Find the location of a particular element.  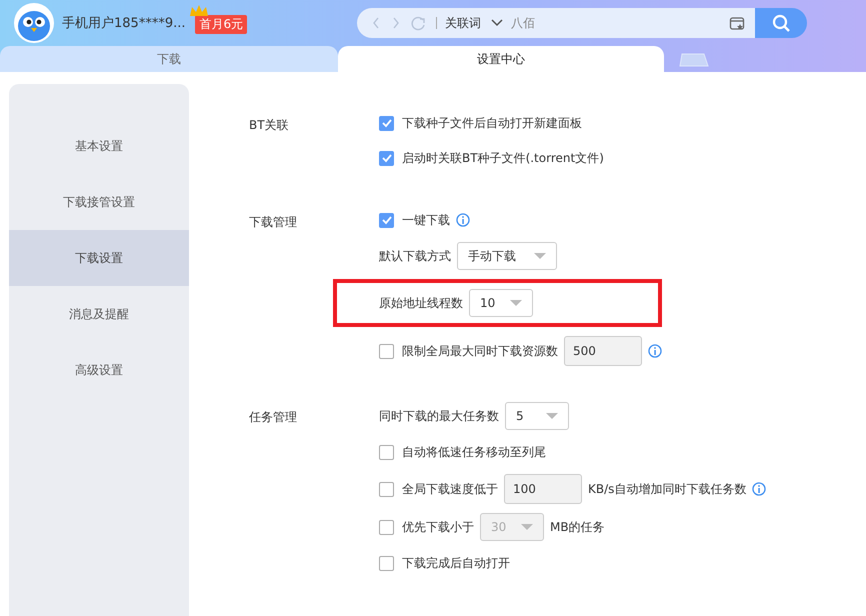

sidebar-item: 下载接管设置 is located at coordinates (99, 202).